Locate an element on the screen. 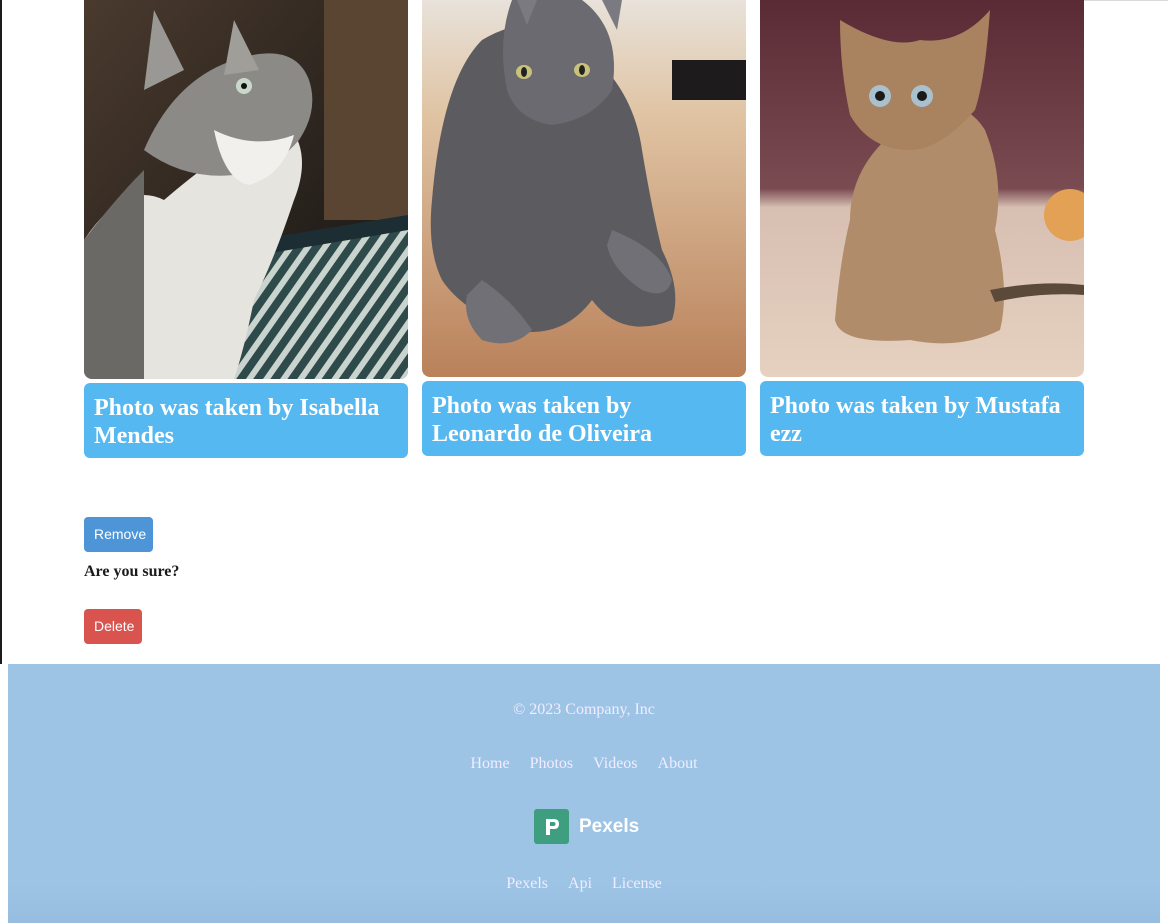 The height and width of the screenshot is (923, 1168). pexels-logo-icon is located at coordinates (551, 826).